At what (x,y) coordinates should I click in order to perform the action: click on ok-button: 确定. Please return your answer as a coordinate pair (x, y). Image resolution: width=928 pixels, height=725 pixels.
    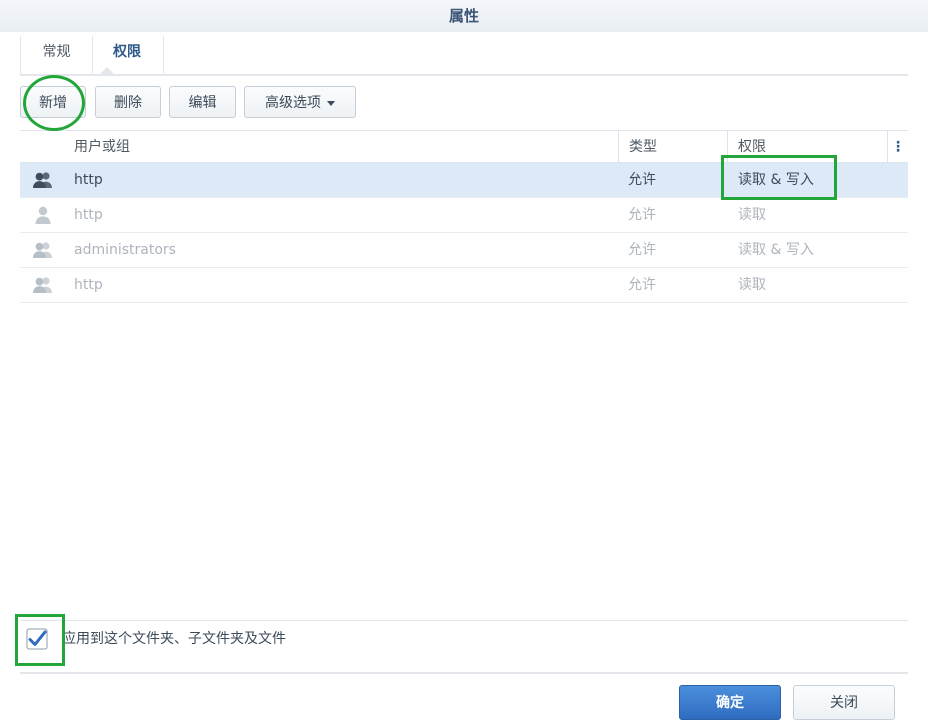
    Looking at the image, I should click on (730, 702).